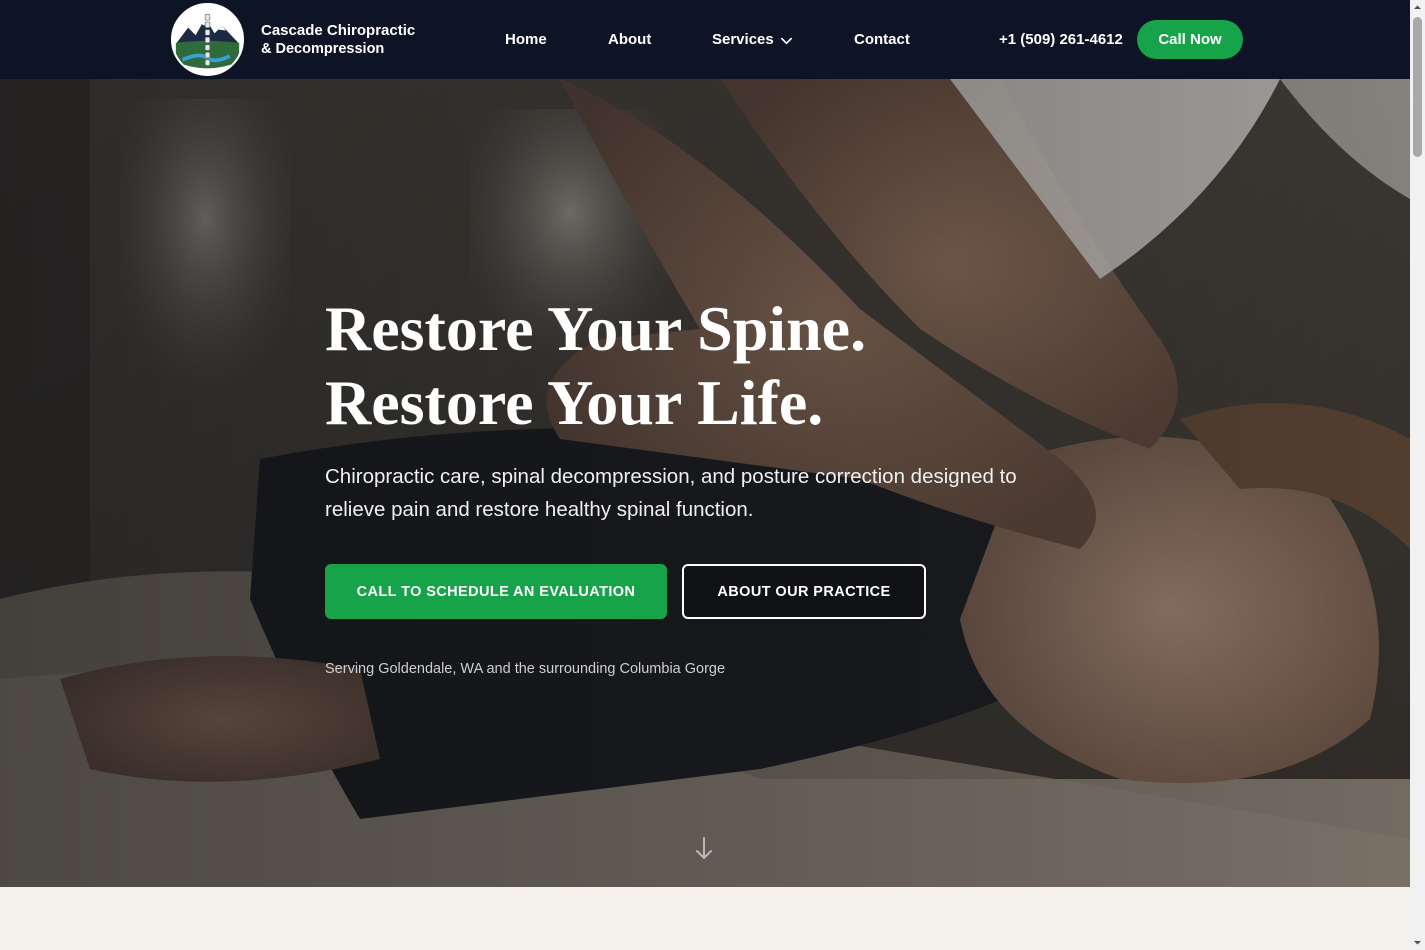  I want to click on hero-title: Restore Your Spine. Restore Your Life., so click(595, 366).